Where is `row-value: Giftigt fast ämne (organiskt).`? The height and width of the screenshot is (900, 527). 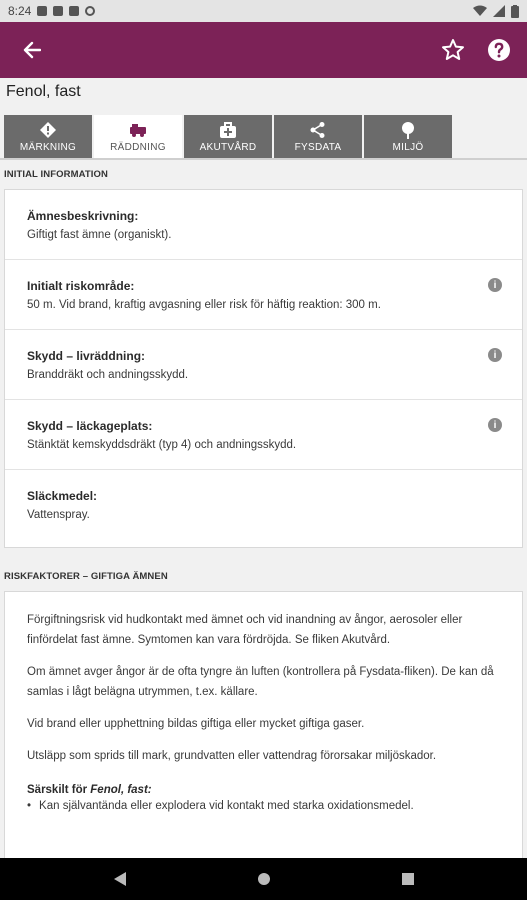 row-value: Giftigt fast ämne (organiskt). is located at coordinates (99, 234).